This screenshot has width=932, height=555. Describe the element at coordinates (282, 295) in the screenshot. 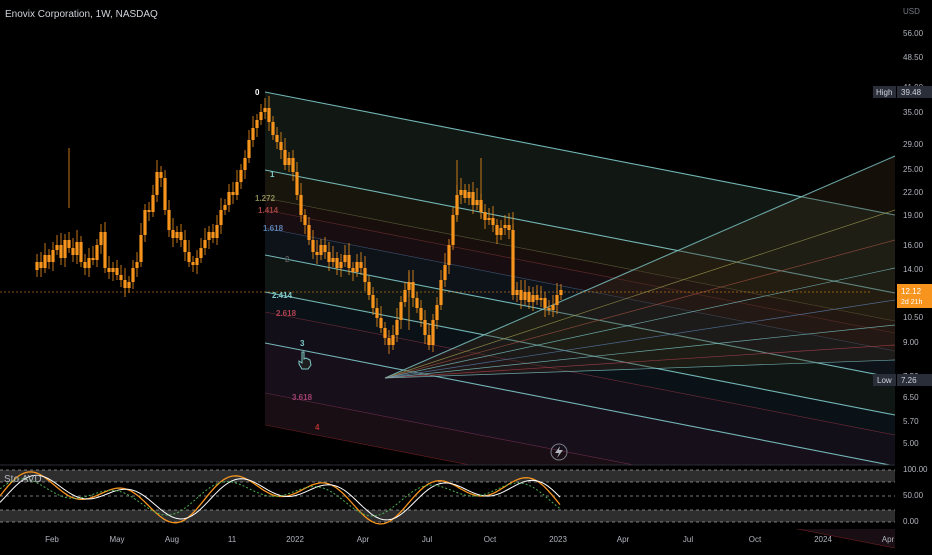

I see `fib-level-label: 2.414` at that location.